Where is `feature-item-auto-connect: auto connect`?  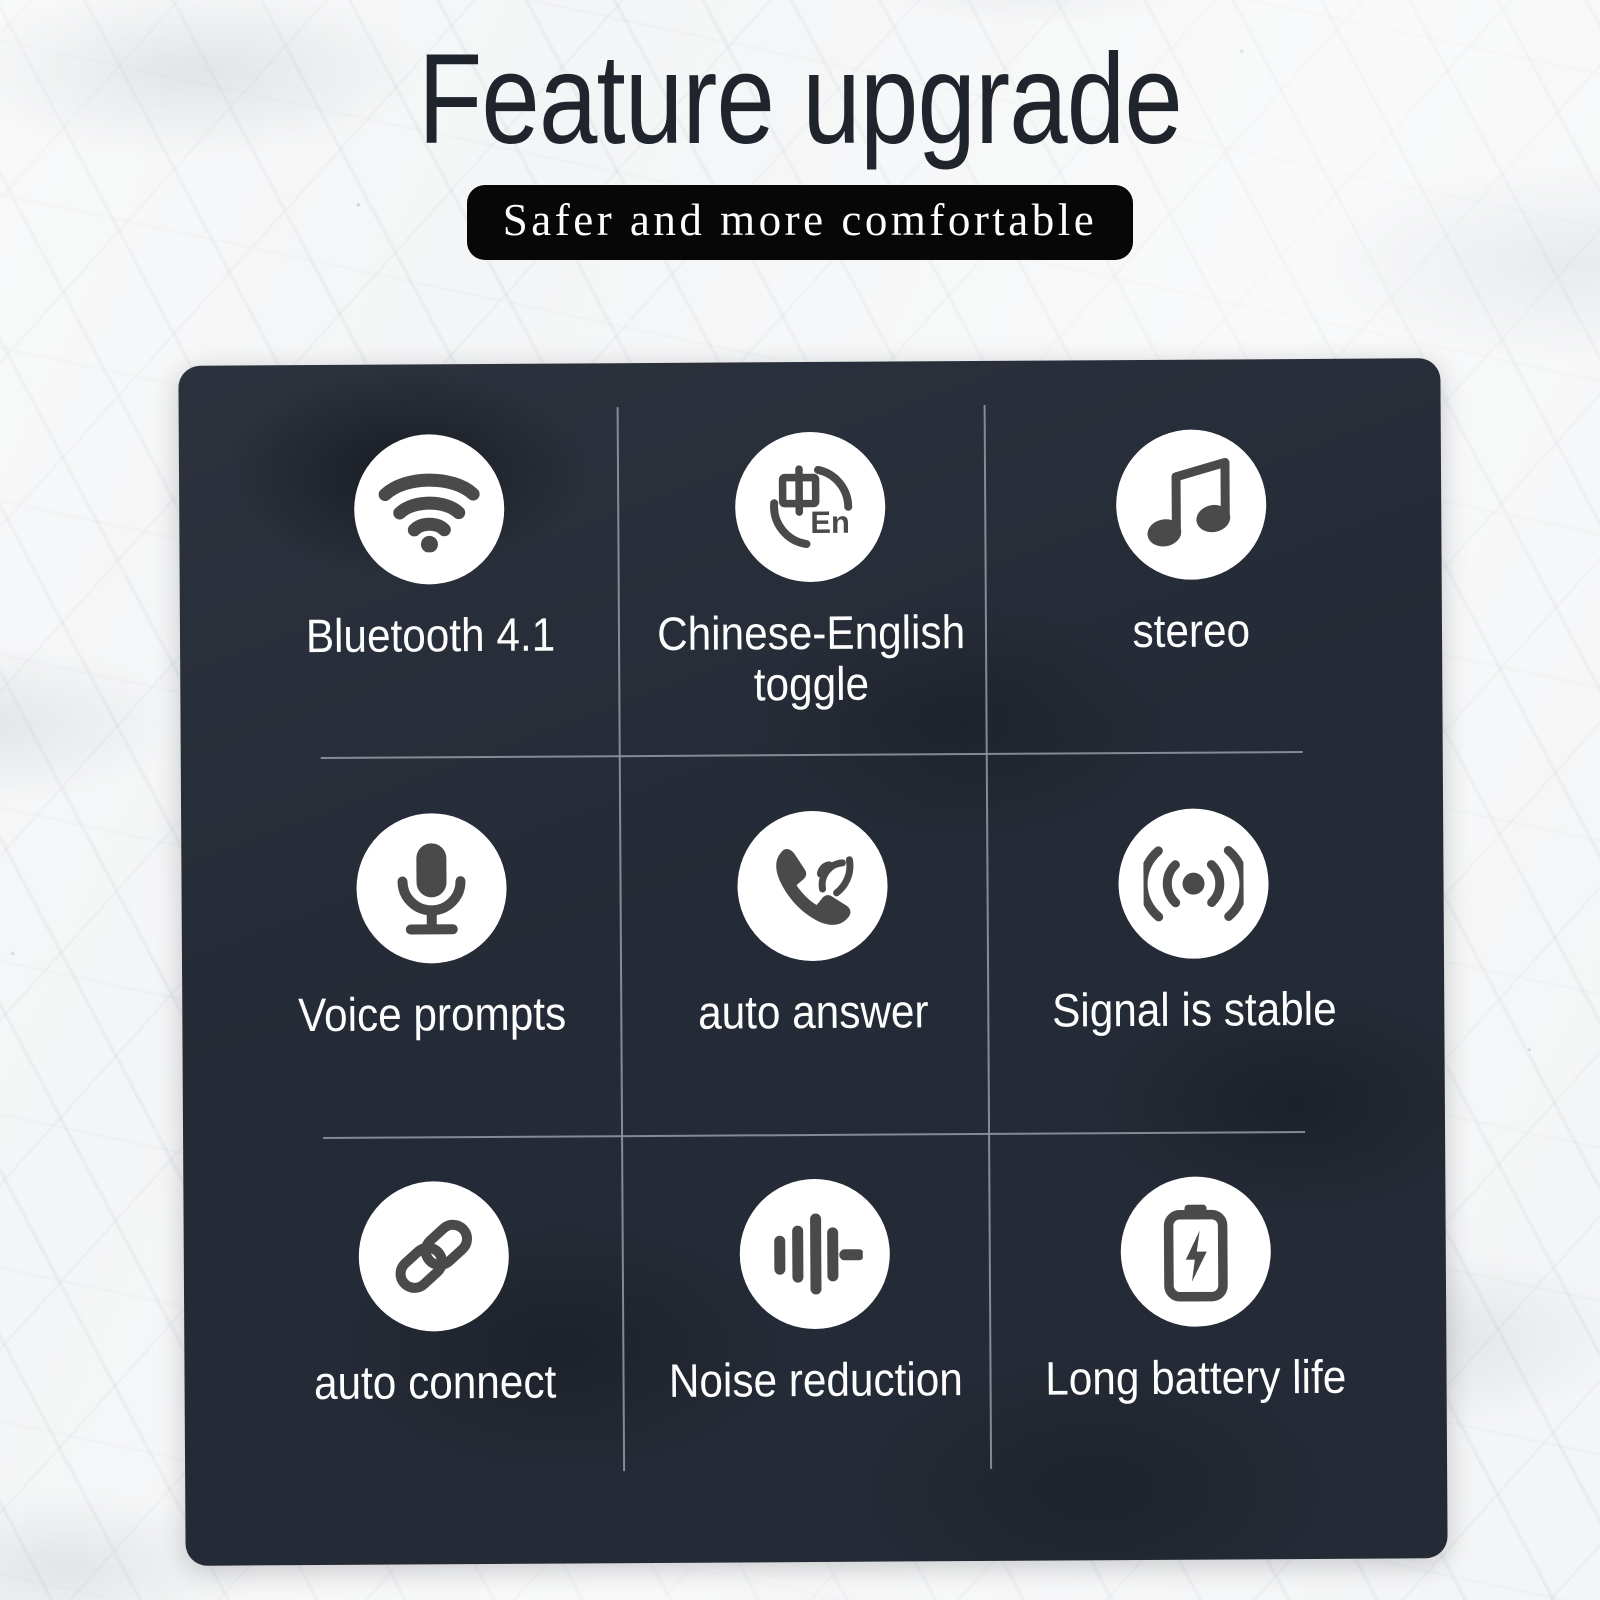 feature-item-auto-connect: auto connect is located at coordinates (434, 1332).